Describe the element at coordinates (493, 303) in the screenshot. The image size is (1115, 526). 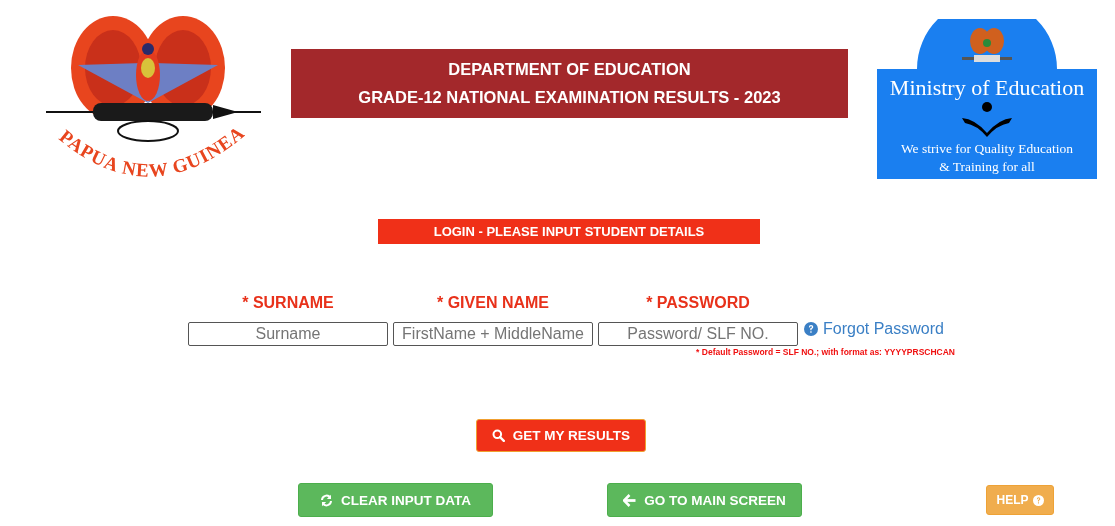
I see `field-label: * GIVEN NAME` at that location.